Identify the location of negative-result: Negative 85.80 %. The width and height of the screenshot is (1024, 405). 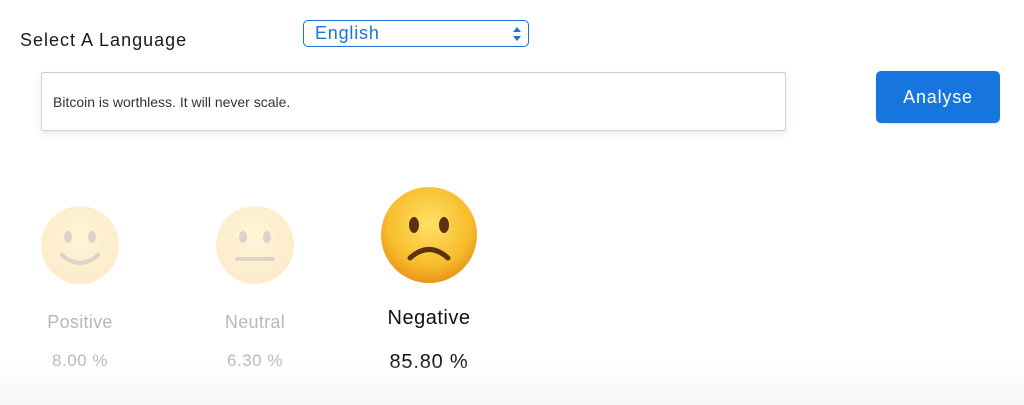
(429, 279).